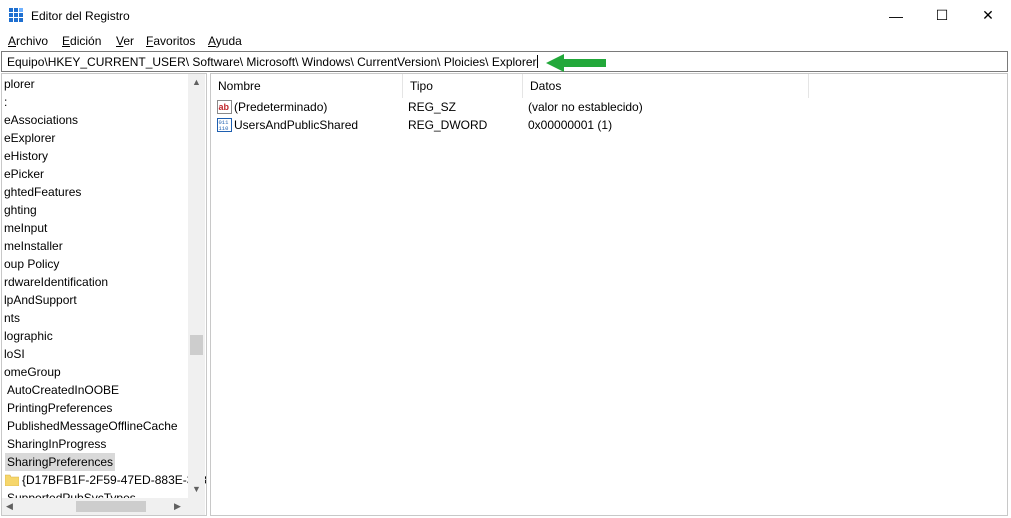 The width and height of the screenshot is (1011, 518). Describe the element at coordinates (280, 107) in the screenshot. I see `value-name: (Predeterminado)` at that location.